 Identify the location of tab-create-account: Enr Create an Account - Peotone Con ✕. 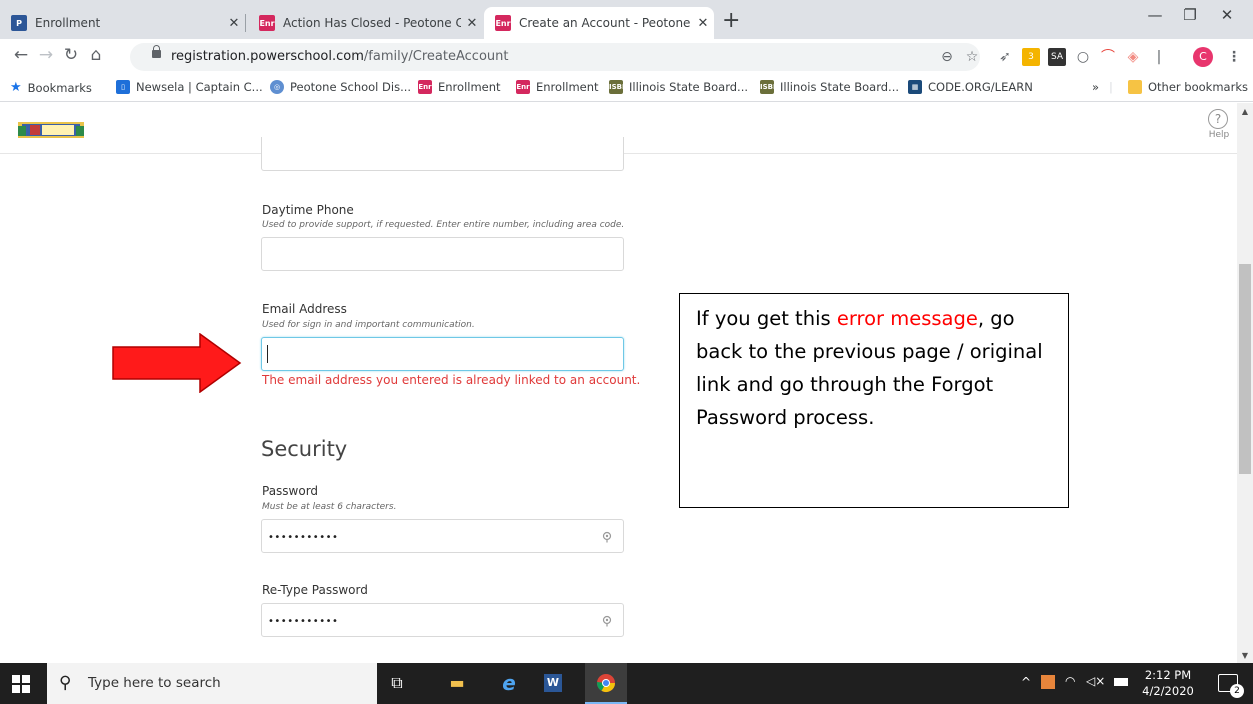
(599, 23).